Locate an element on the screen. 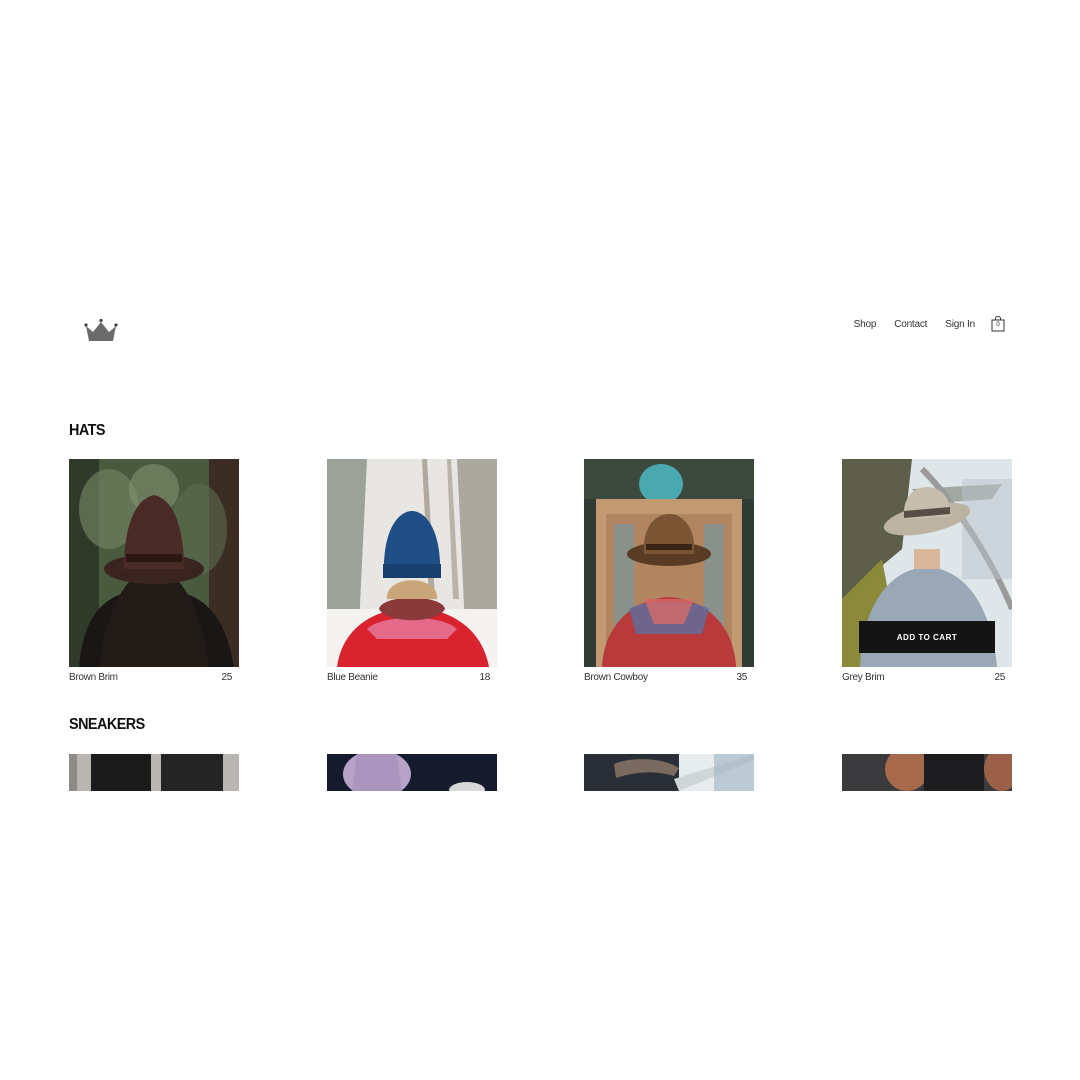  product-card: Brown Cowboy 35 is located at coordinates (669, 571).